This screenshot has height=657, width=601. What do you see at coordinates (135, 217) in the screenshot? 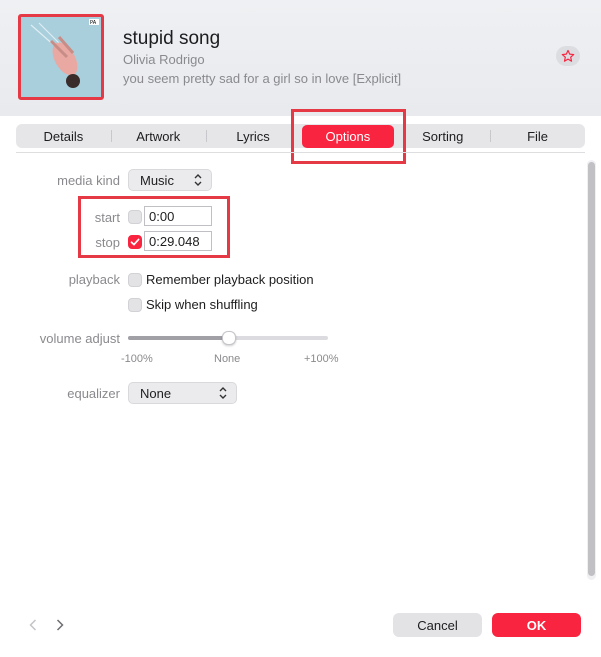
I see `start-checkbox` at bounding box center [135, 217].